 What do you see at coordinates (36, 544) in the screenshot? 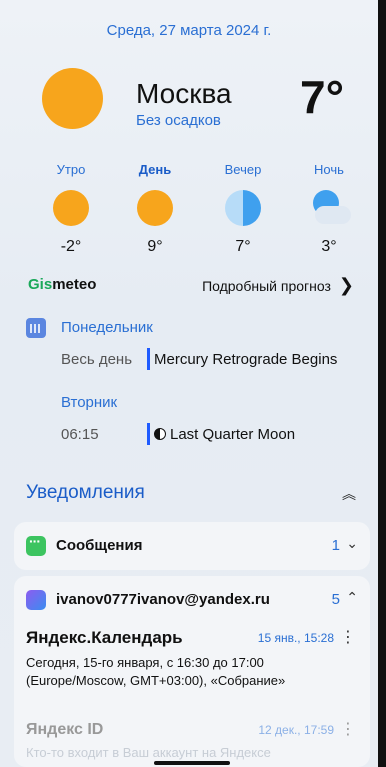
I see `messages-app-icon` at bounding box center [36, 544].